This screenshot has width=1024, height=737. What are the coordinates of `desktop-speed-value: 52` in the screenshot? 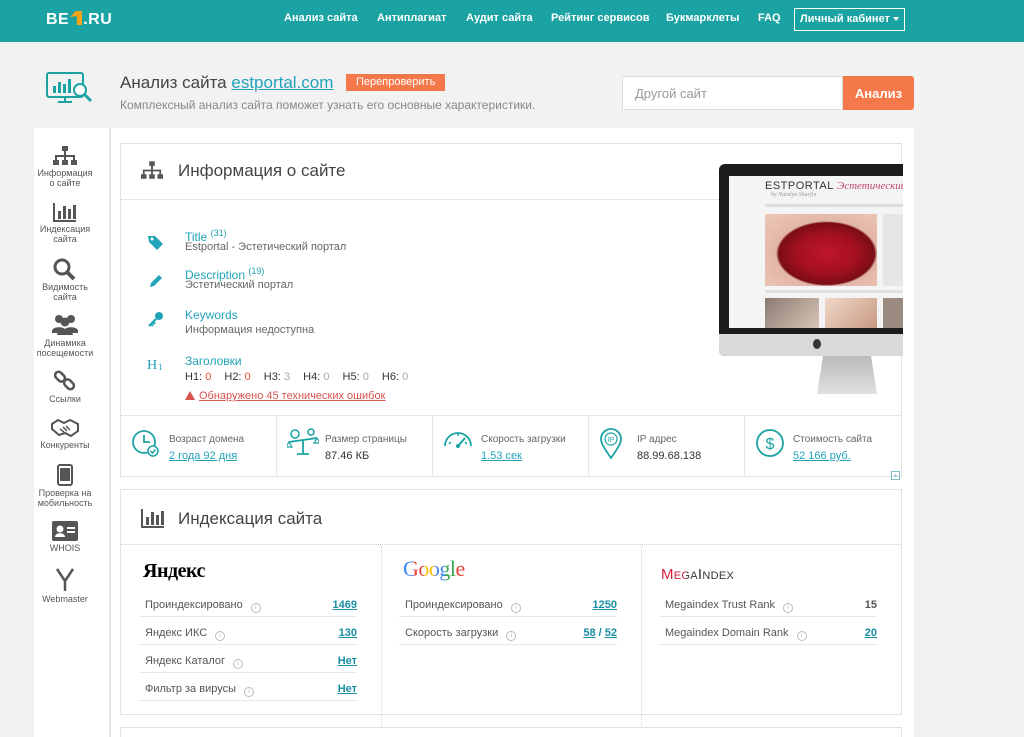 It's located at (611, 633).